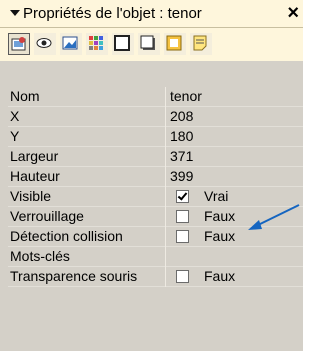 This screenshot has width=320, height=351. Describe the element at coordinates (155, 217) in the screenshot. I see `property-row-verrouillage: Verrouillage Faux` at that location.